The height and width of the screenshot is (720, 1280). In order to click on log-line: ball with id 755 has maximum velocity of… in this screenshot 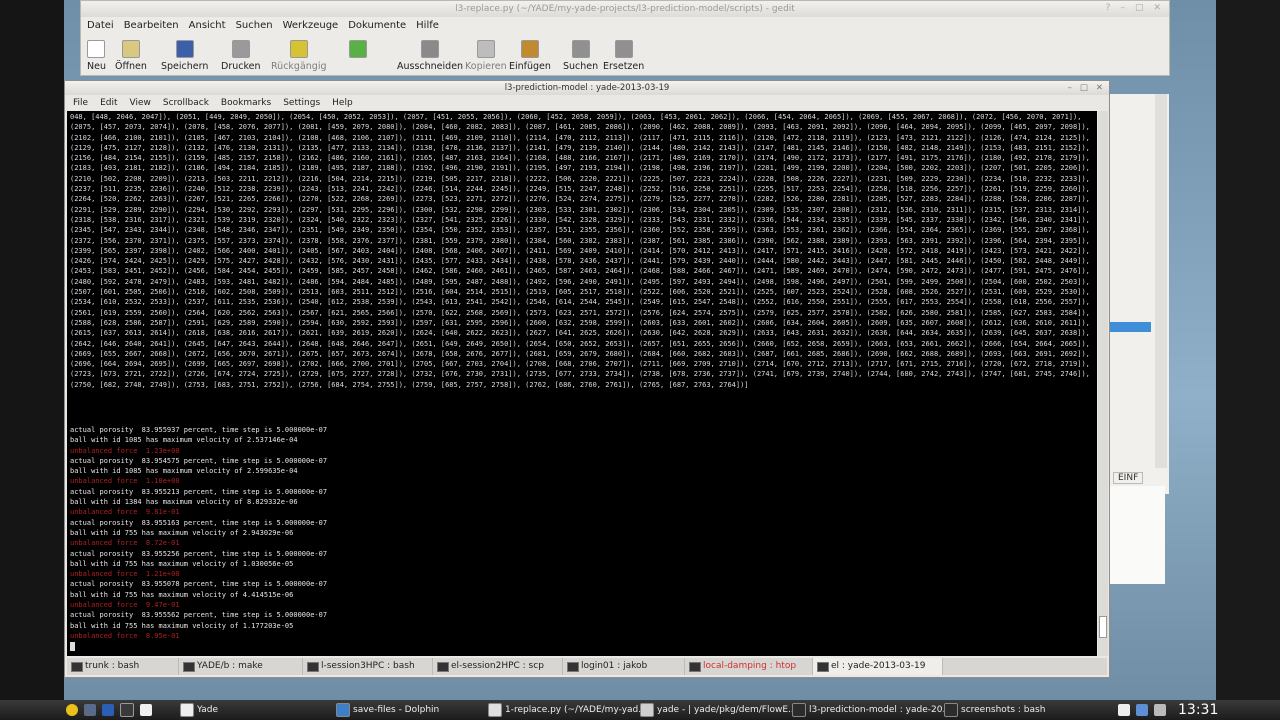, I will do `click(182, 532)`.